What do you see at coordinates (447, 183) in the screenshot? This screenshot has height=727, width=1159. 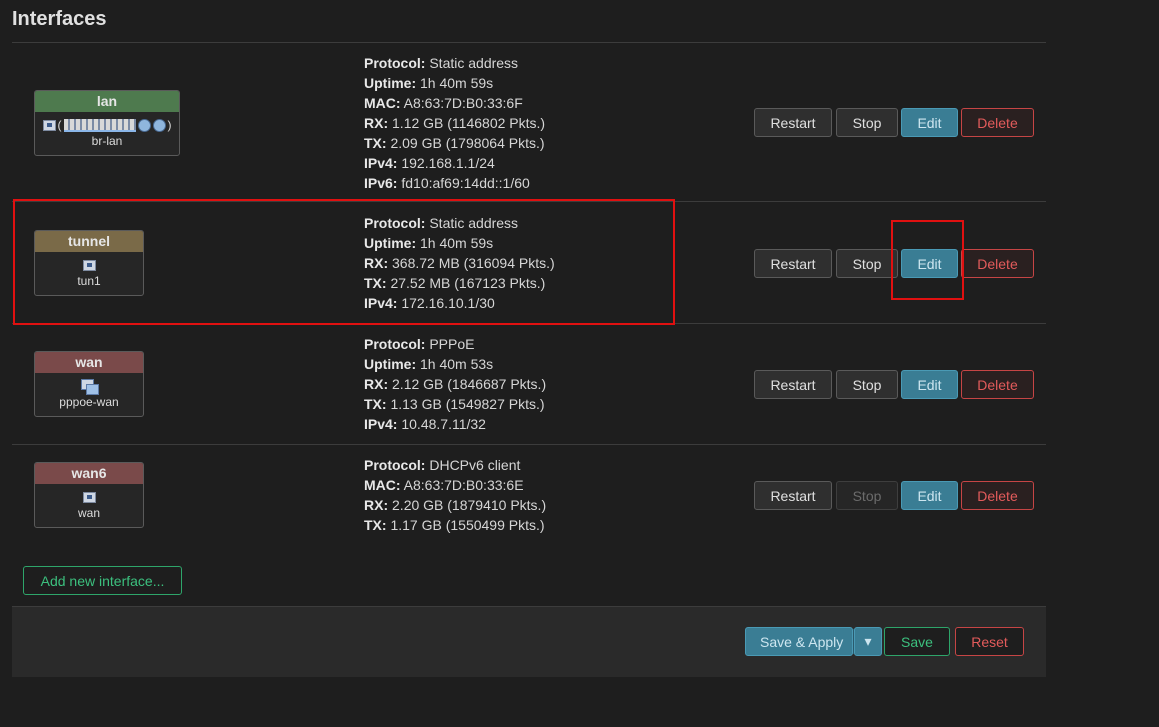 I see `info-line: IPv6: fd10:af69:14dd::1/60` at bounding box center [447, 183].